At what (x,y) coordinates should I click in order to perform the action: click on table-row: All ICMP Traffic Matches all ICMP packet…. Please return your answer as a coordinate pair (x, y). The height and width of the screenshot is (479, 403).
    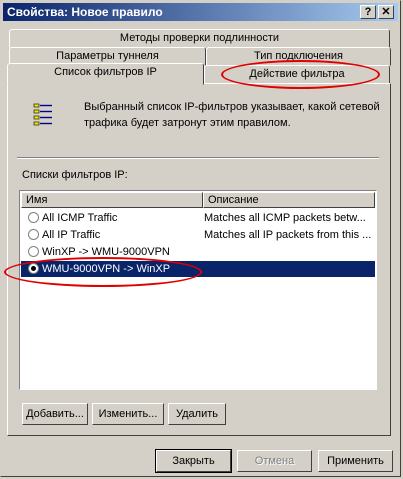
    Looking at the image, I should click on (198, 218).